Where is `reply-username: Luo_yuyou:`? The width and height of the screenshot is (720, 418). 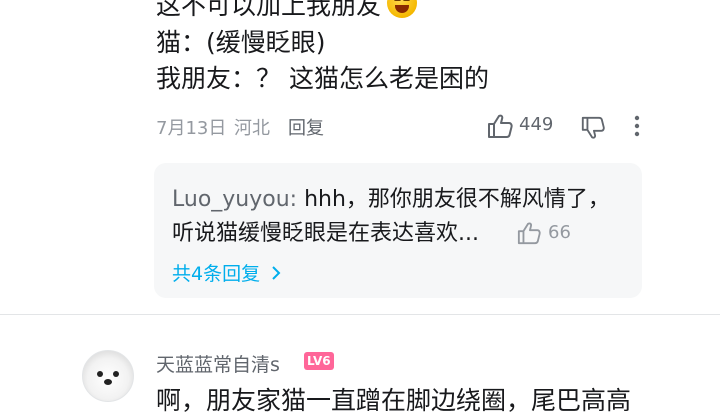 reply-username: Luo_yuyou: is located at coordinates (234, 199).